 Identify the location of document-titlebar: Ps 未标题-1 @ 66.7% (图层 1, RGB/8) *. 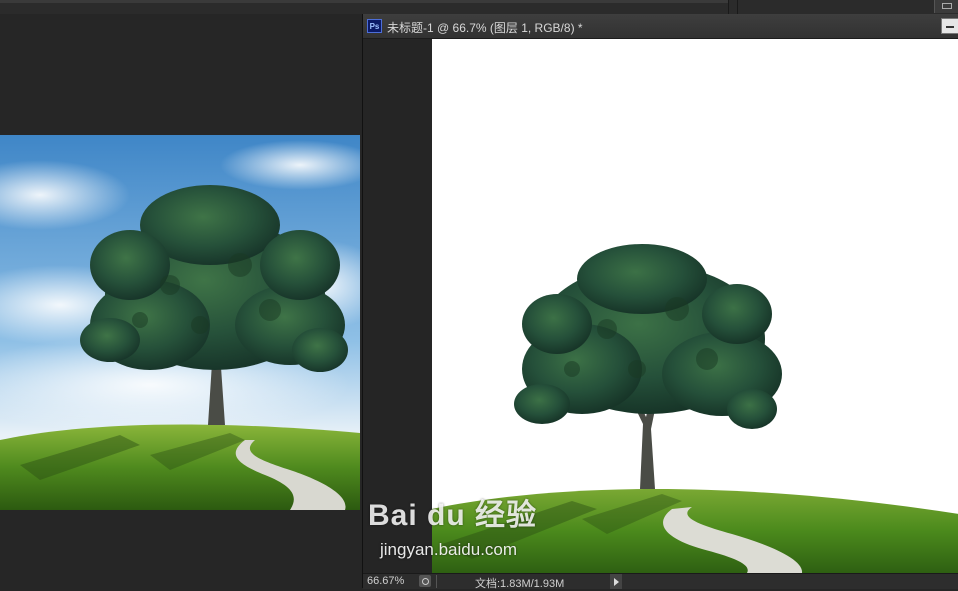
(660, 26).